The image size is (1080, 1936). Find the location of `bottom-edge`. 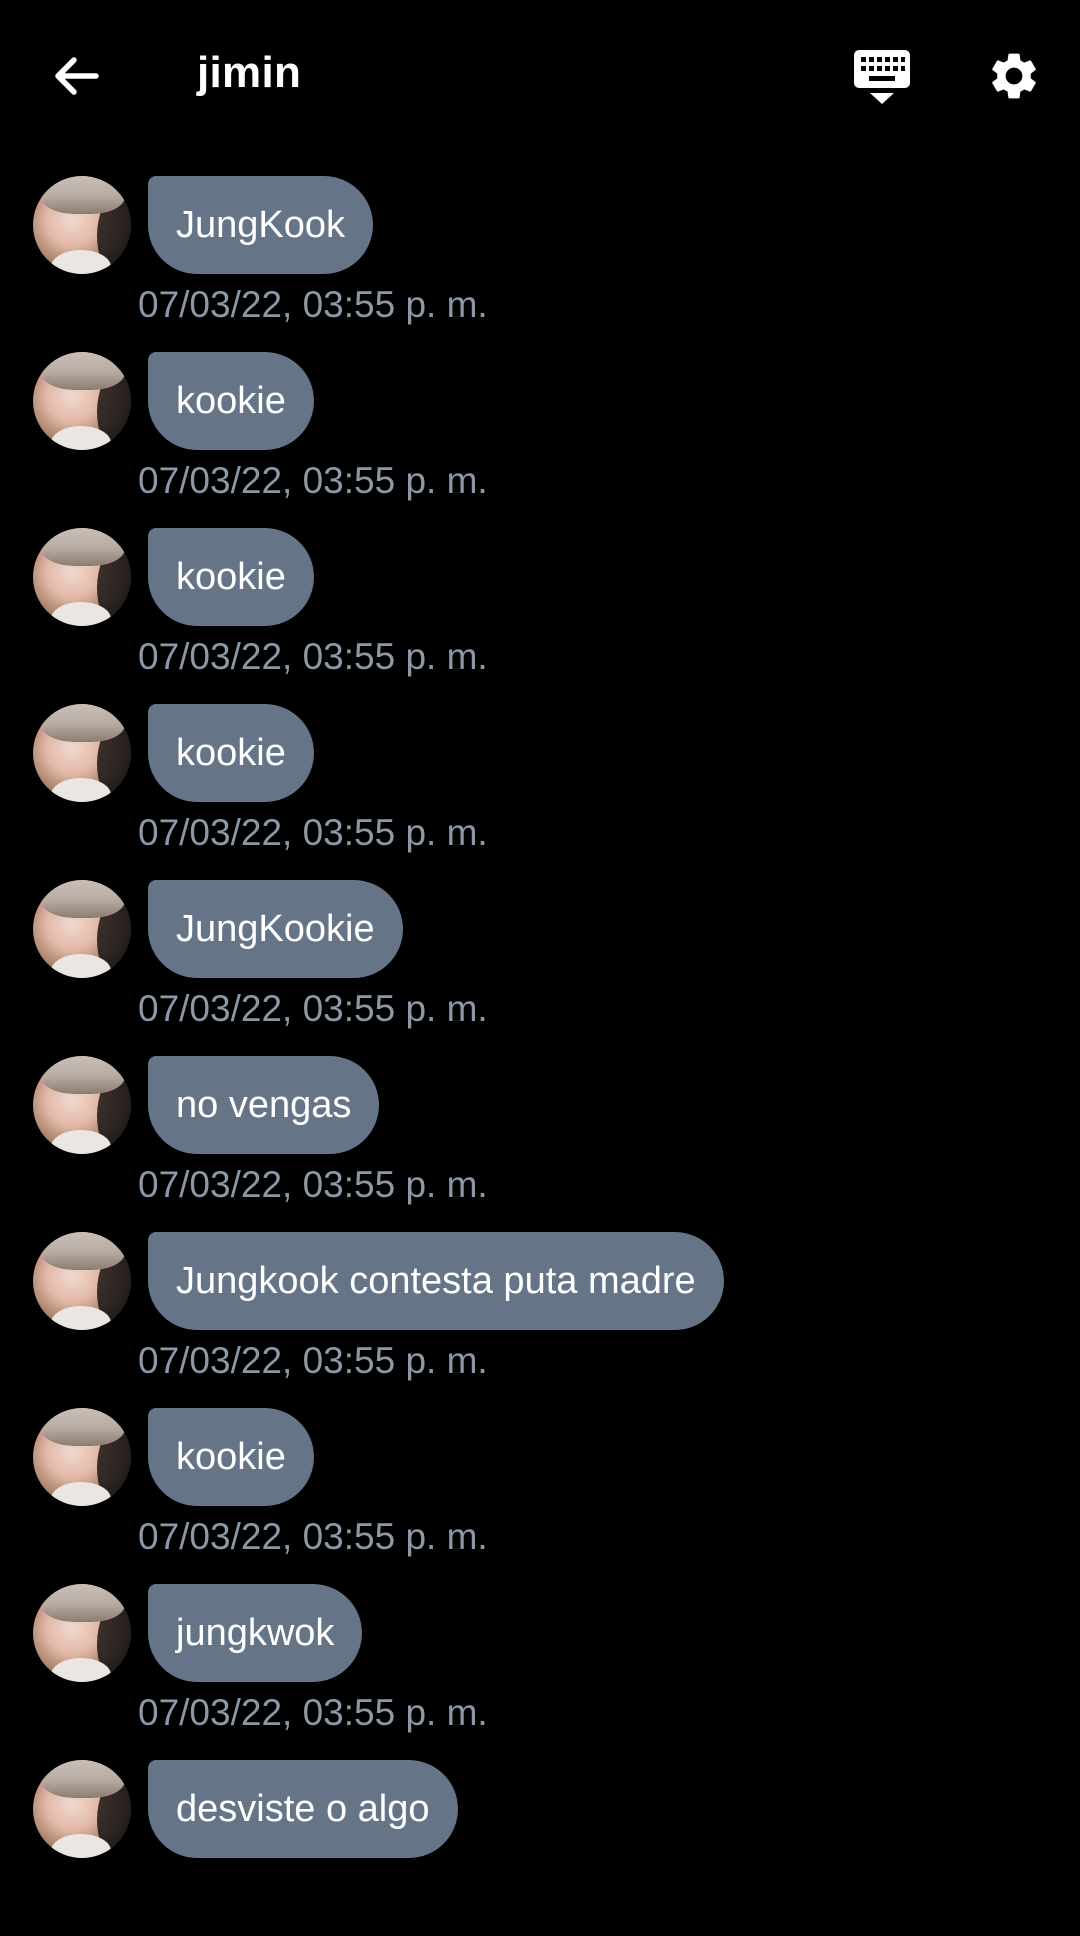

bottom-edge is located at coordinates (540, 1876).